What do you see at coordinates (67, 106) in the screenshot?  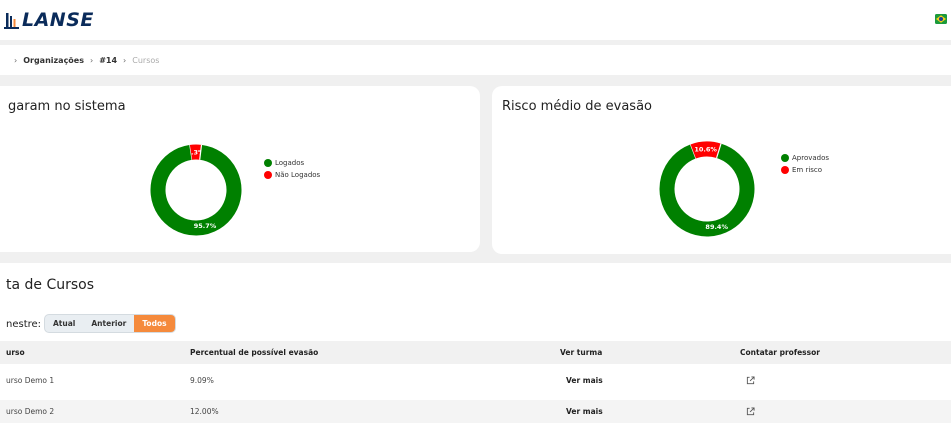 I see `logged-card-title: garam no sistema` at bounding box center [67, 106].